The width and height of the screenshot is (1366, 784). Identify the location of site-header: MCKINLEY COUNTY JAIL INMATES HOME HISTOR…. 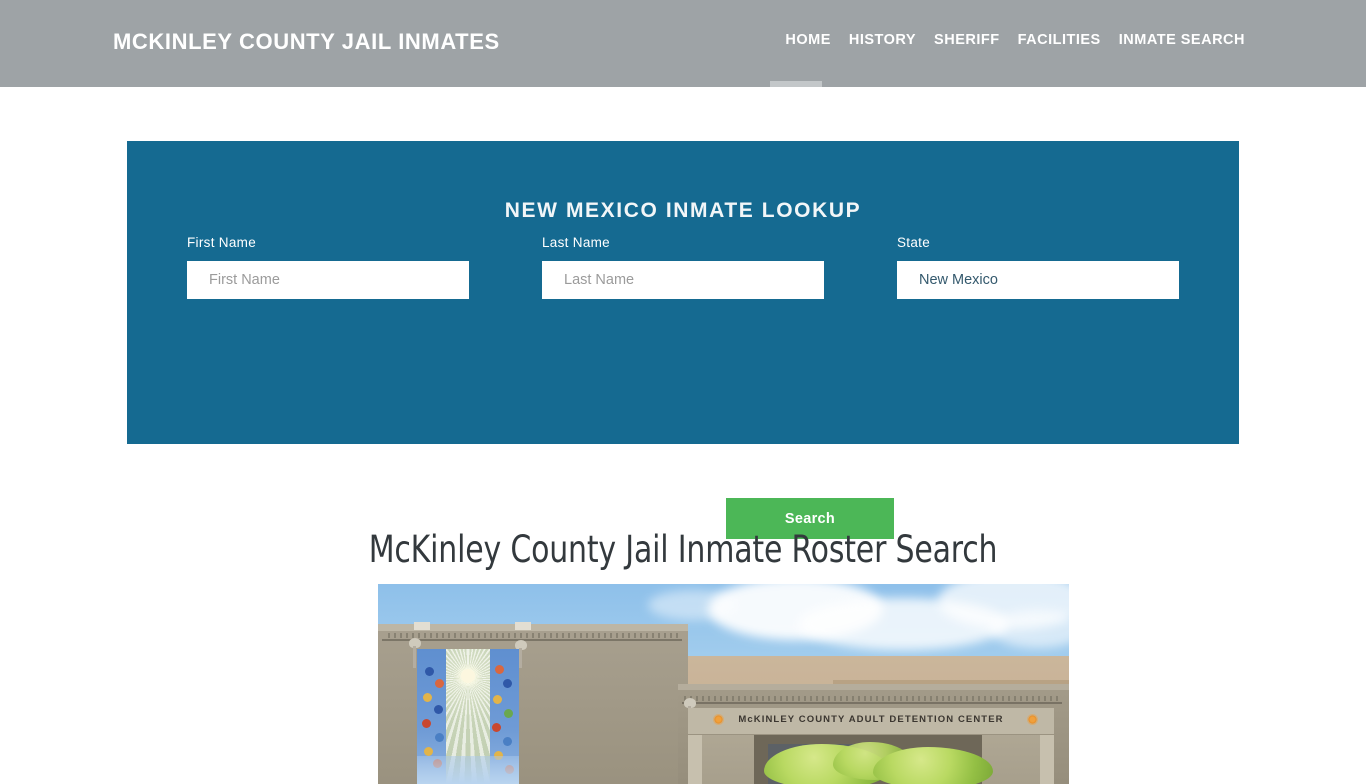
(683, 43).